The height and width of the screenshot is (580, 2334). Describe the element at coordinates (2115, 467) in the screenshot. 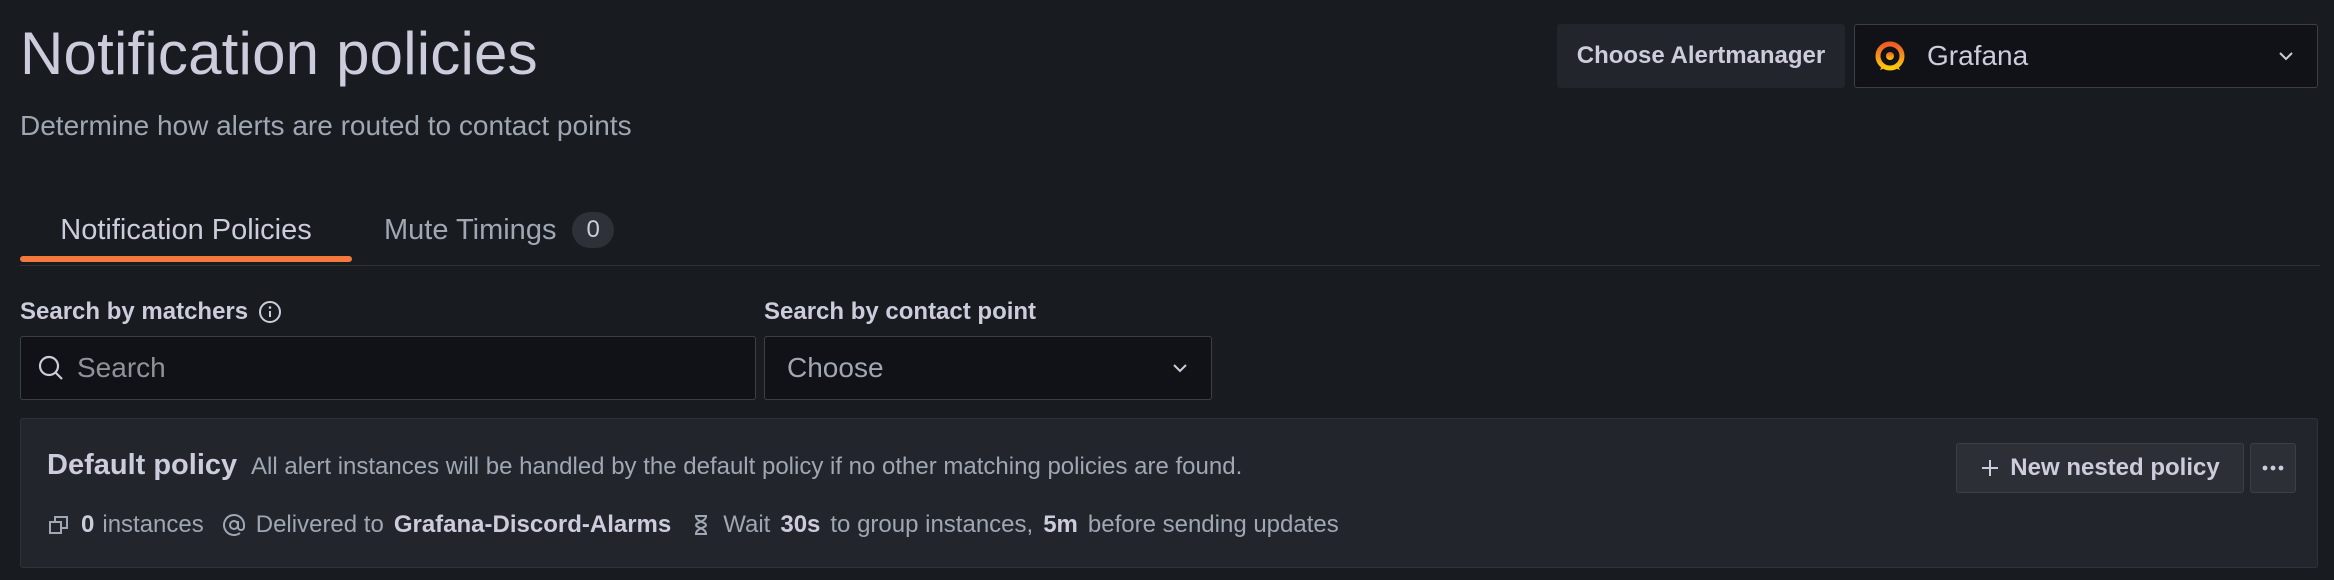

I see `new-nested-policy-label: New nested policy` at that location.